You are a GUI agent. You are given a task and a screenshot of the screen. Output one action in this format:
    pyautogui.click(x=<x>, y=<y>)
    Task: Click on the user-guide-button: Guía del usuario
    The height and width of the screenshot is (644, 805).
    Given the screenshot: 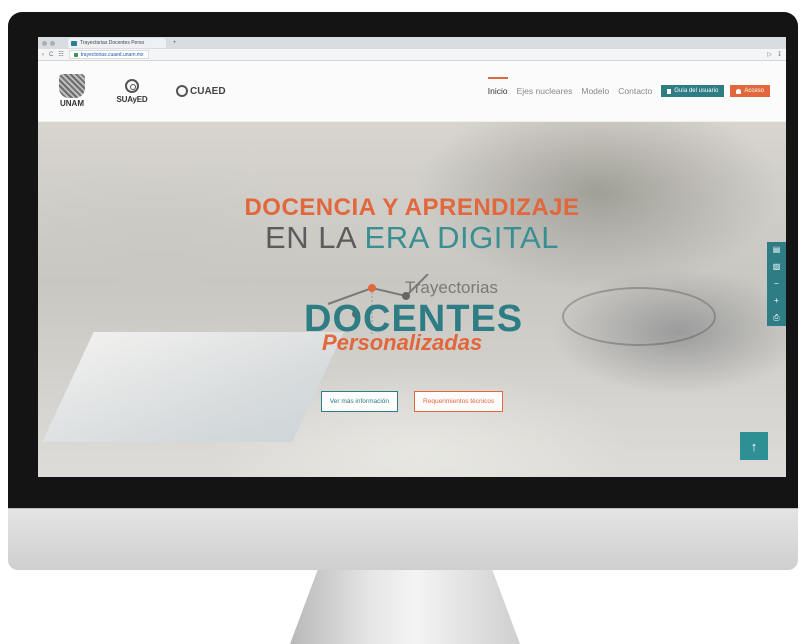 What is the action you would take?
    pyautogui.click(x=693, y=91)
    